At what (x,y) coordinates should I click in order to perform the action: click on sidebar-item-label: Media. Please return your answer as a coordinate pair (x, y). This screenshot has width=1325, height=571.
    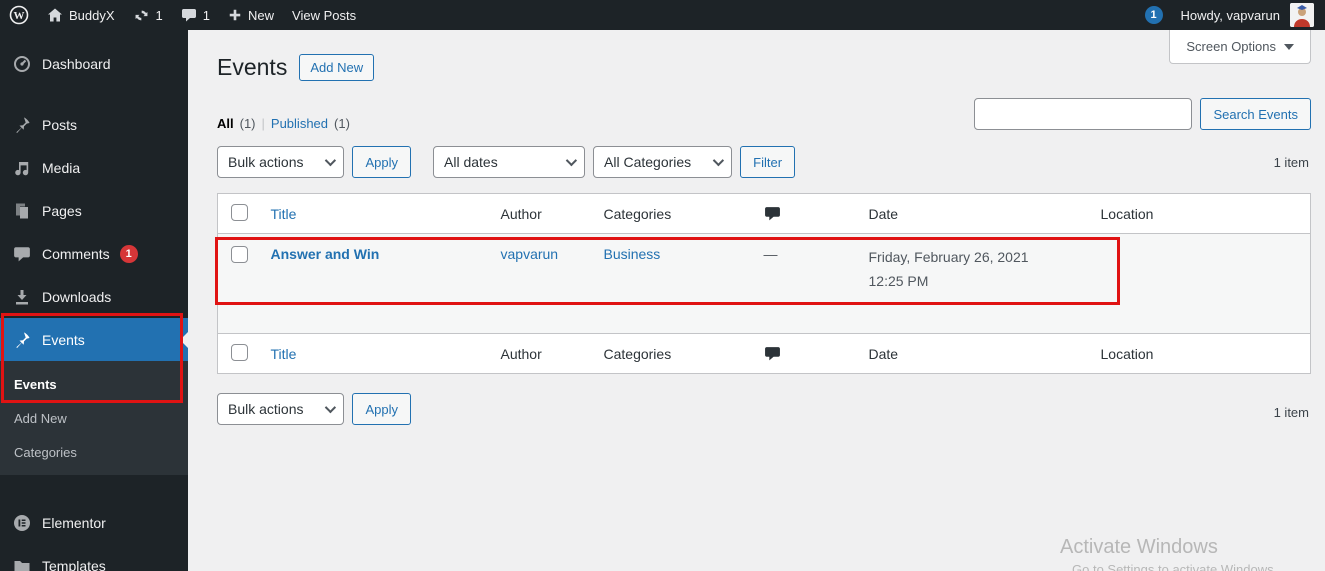
    Looking at the image, I should click on (61, 167).